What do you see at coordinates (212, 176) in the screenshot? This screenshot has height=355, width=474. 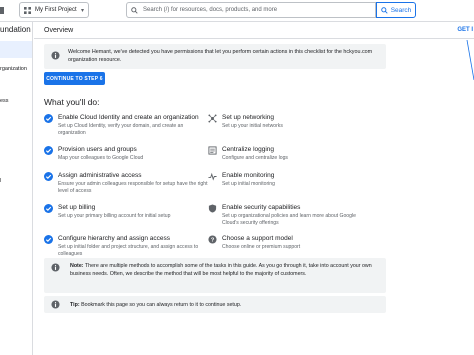 I see `monitoring-icon` at bounding box center [212, 176].